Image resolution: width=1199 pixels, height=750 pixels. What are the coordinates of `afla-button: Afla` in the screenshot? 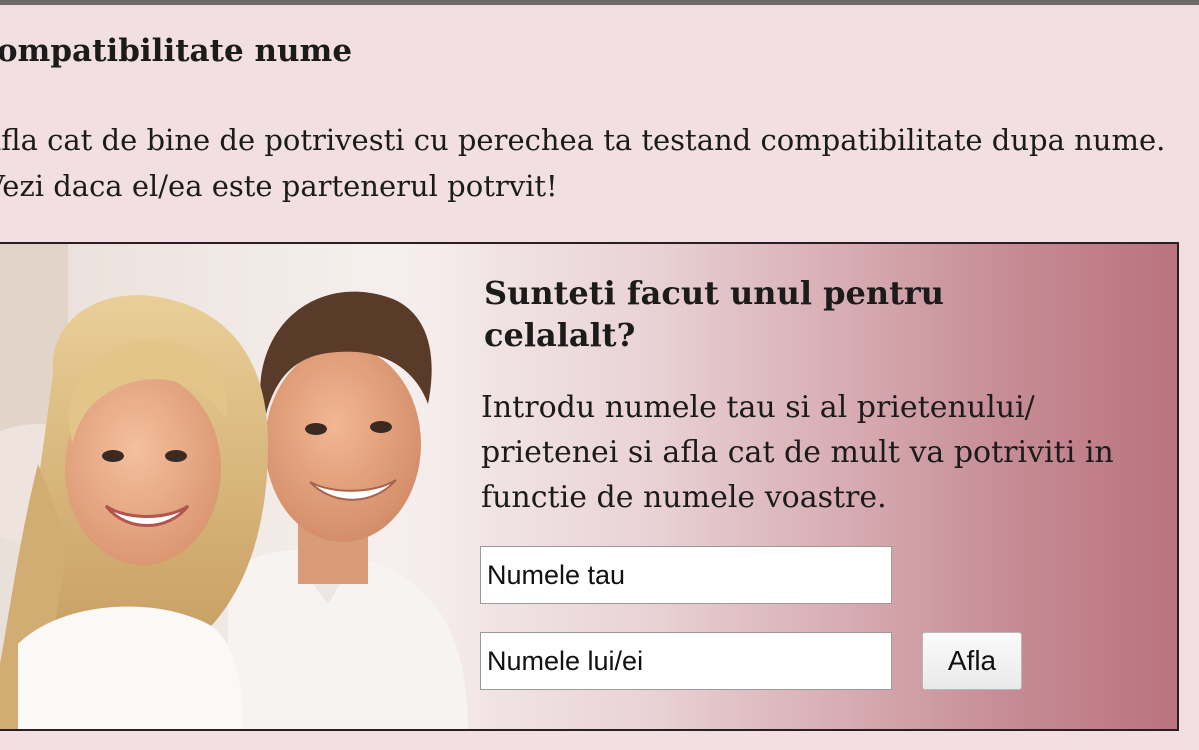 It's located at (972, 661).